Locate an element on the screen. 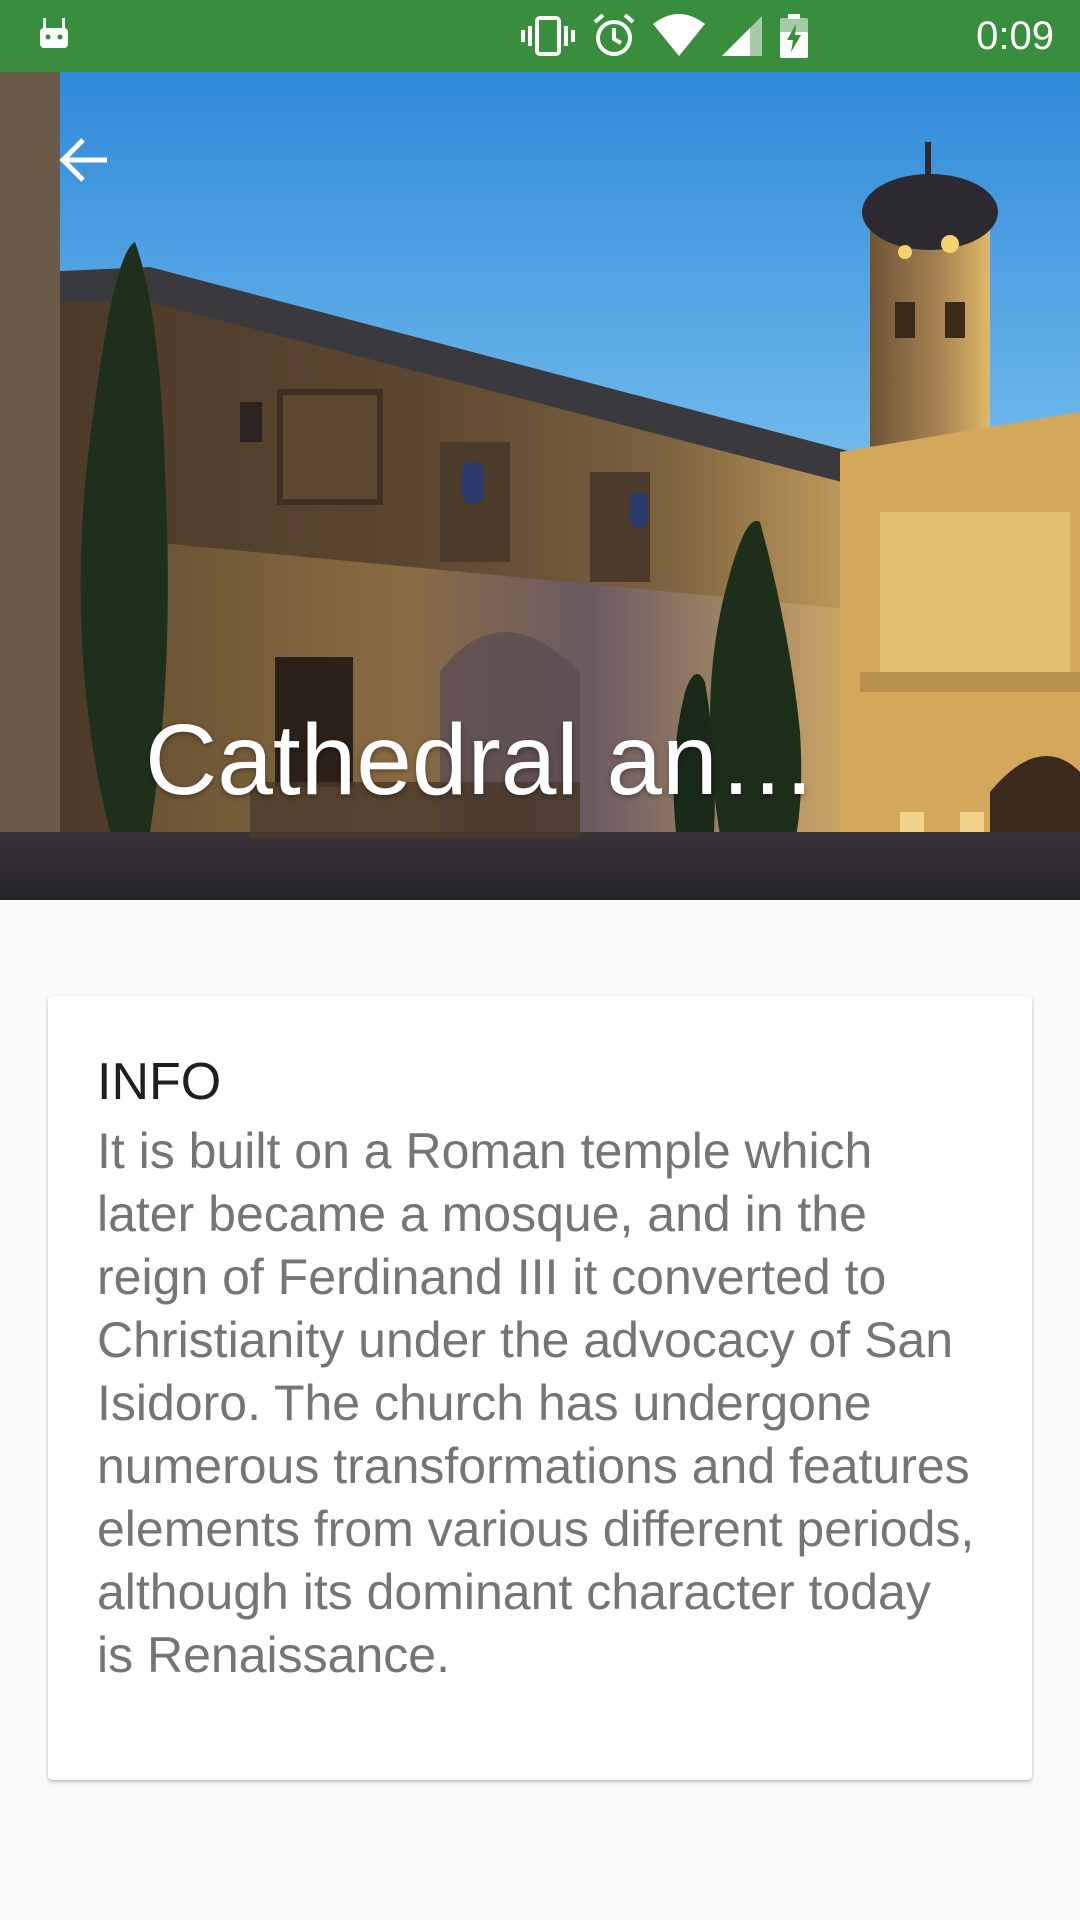 The height and width of the screenshot is (1920, 1080). android-icon is located at coordinates (54, 33).